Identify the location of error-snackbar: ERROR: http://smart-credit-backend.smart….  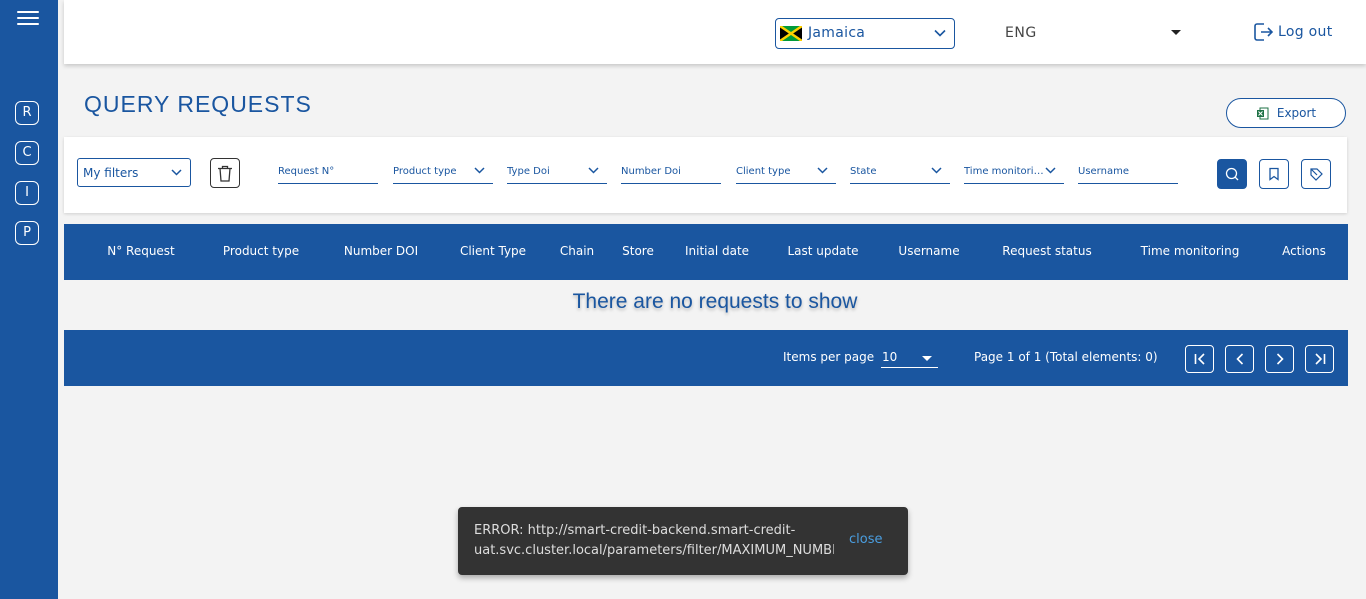
(683, 541).